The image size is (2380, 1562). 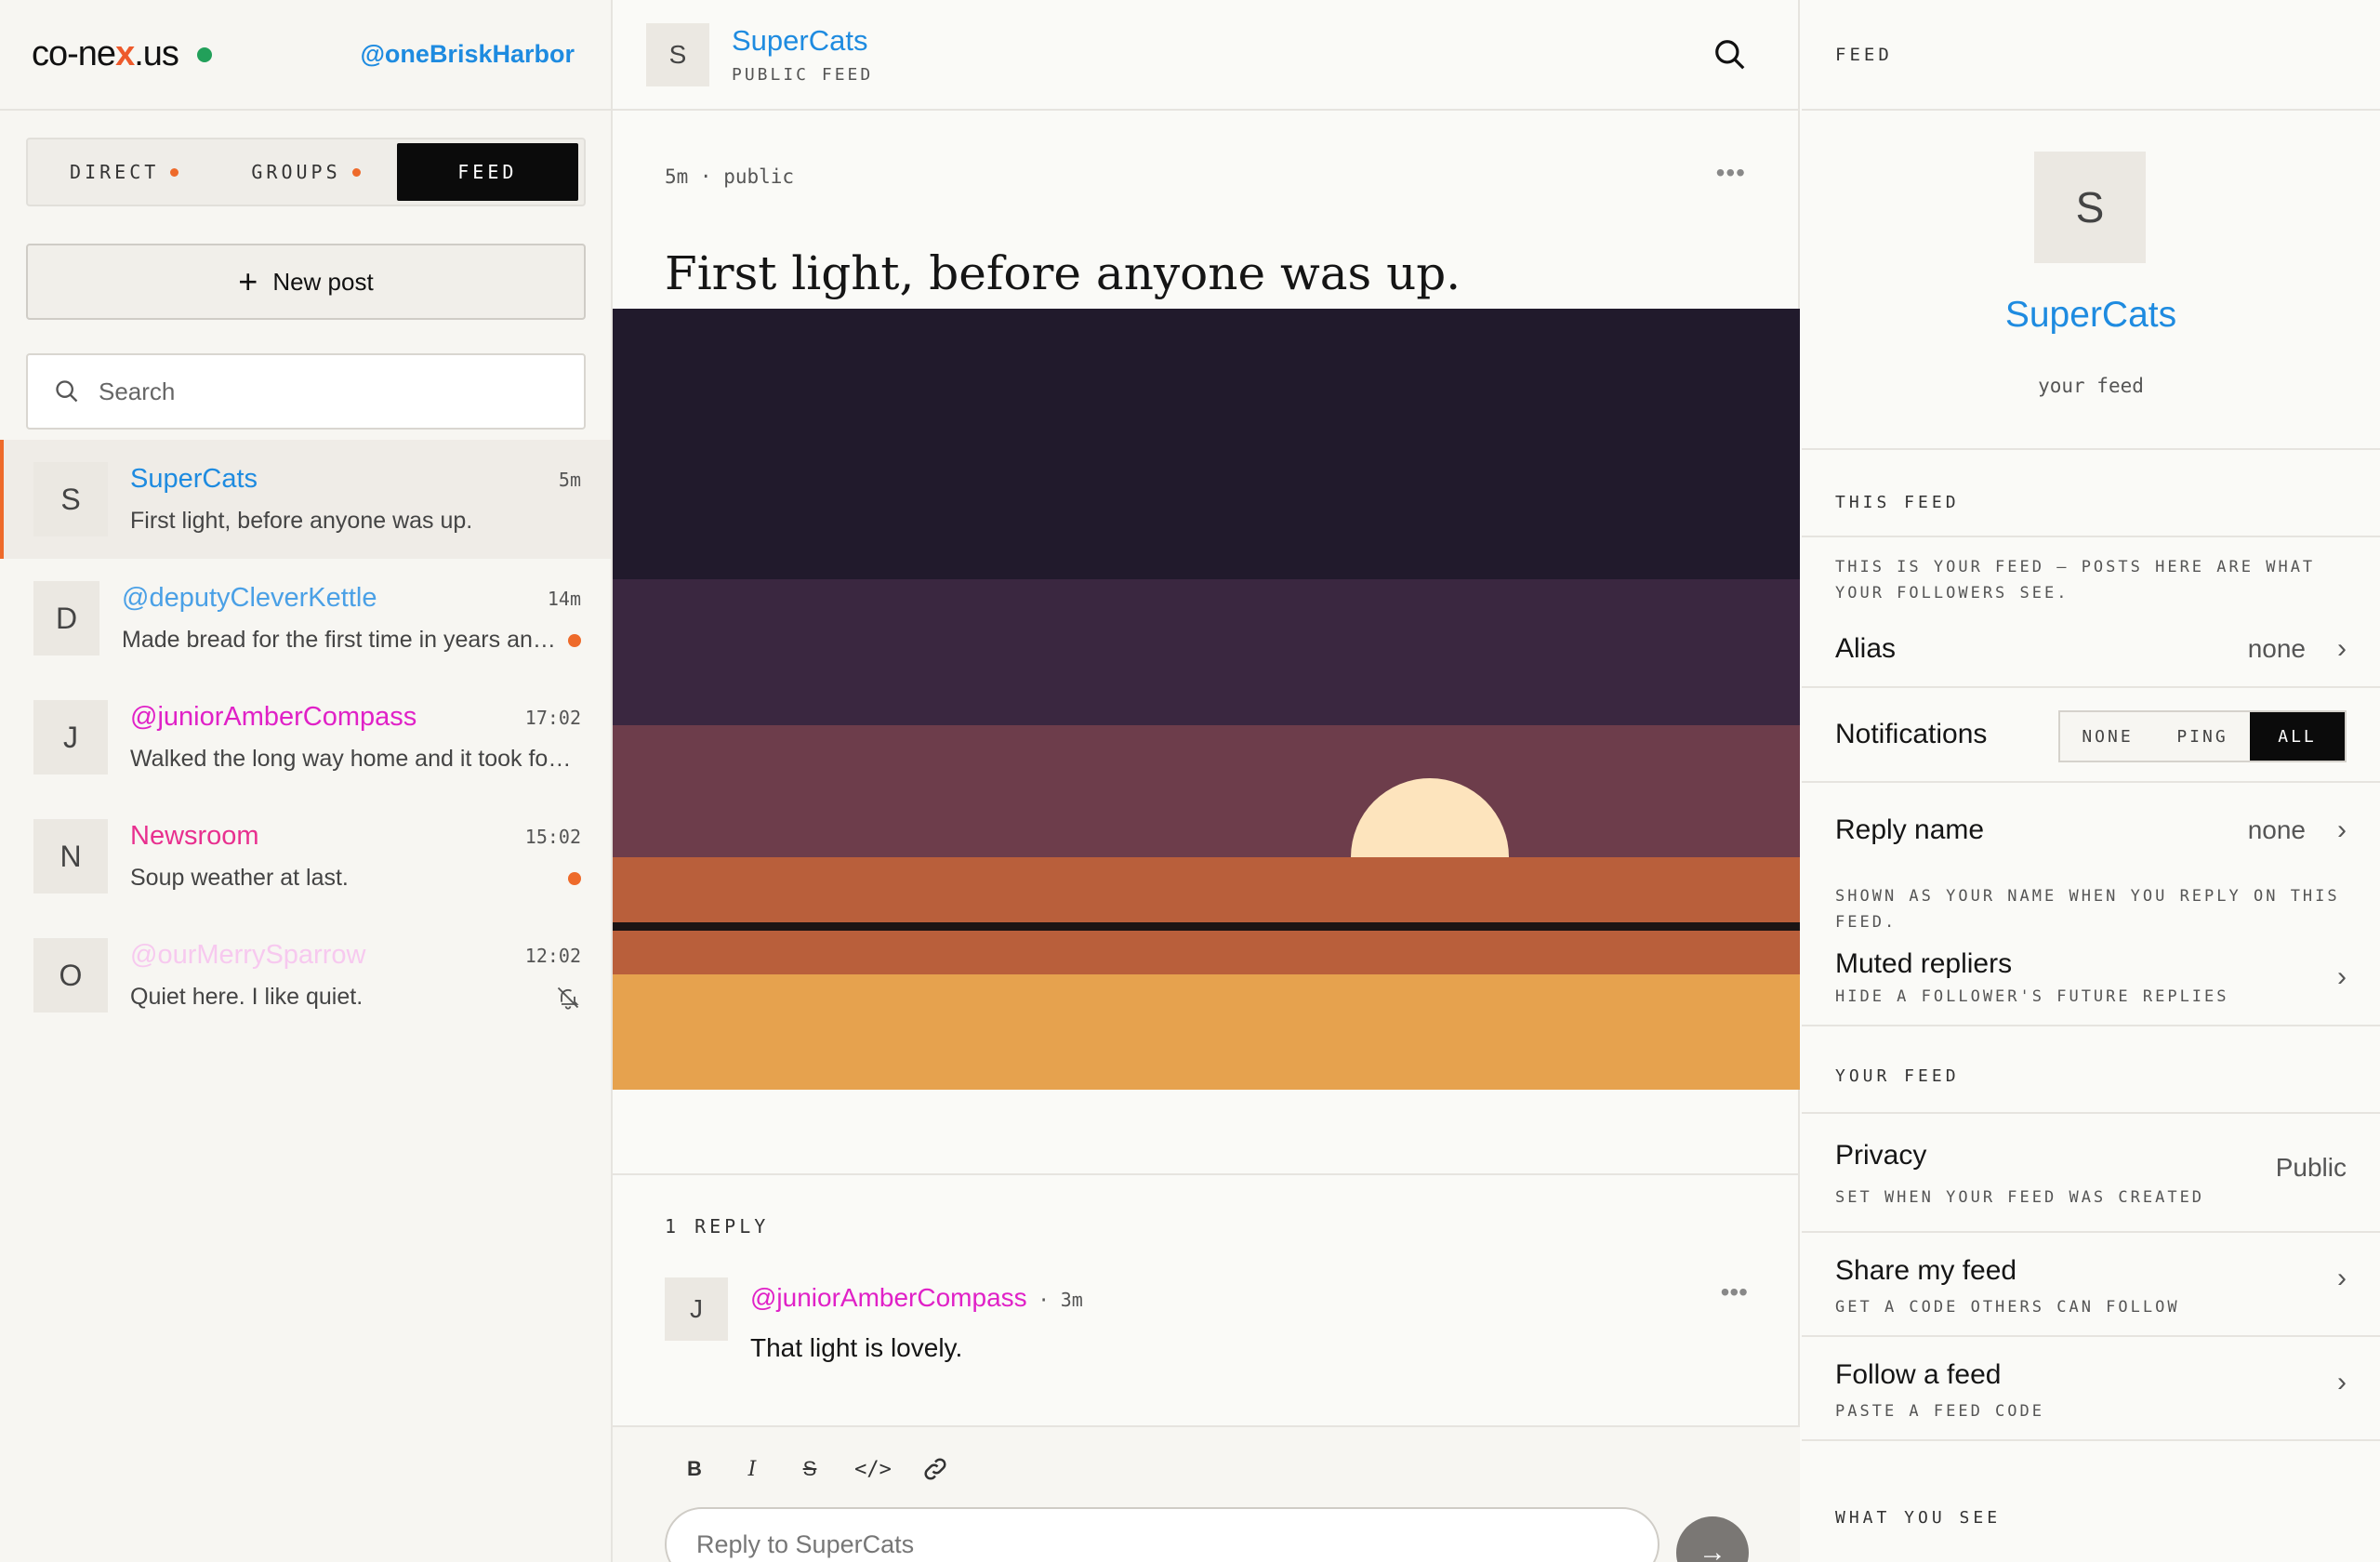 What do you see at coordinates (2091, 386) in the screenshot?
I see `profile-subtitle: your feed` at bounding box center [2091, 386].